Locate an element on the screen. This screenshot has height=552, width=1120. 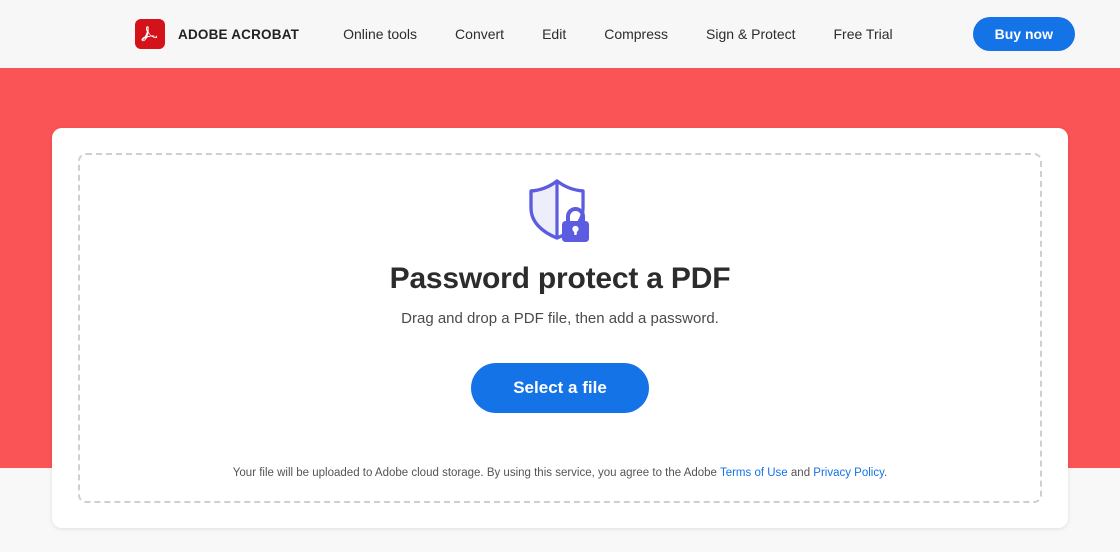
brand-name-label: ADOBE ACROBAT is located at coordinates (239, 34).